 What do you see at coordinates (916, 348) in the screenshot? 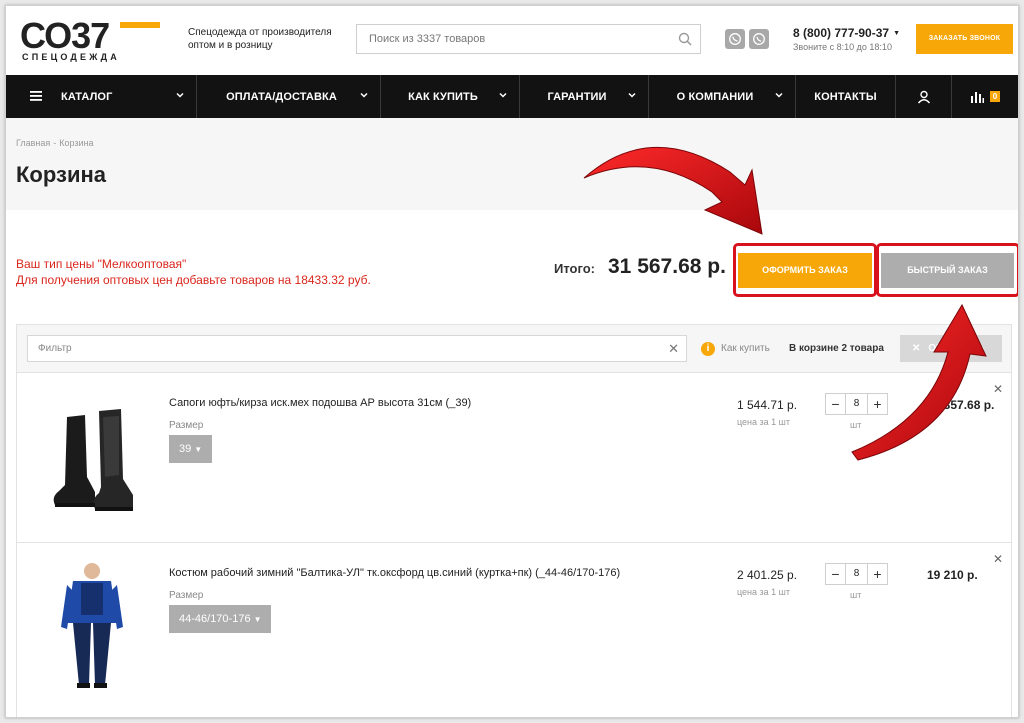
I see `close-icon: ✕` at bounding box center [916, 348].